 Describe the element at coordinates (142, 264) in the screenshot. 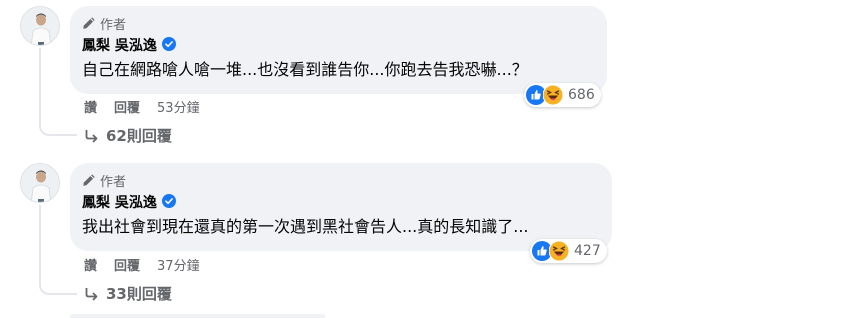

I see `comment-actions: 讚 回覆 37分鐘` at that location.